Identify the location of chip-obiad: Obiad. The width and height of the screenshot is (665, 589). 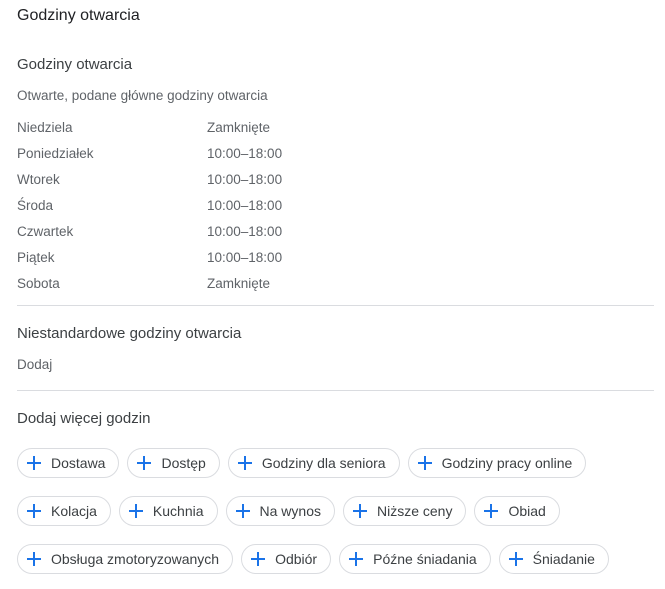
(517, 511).